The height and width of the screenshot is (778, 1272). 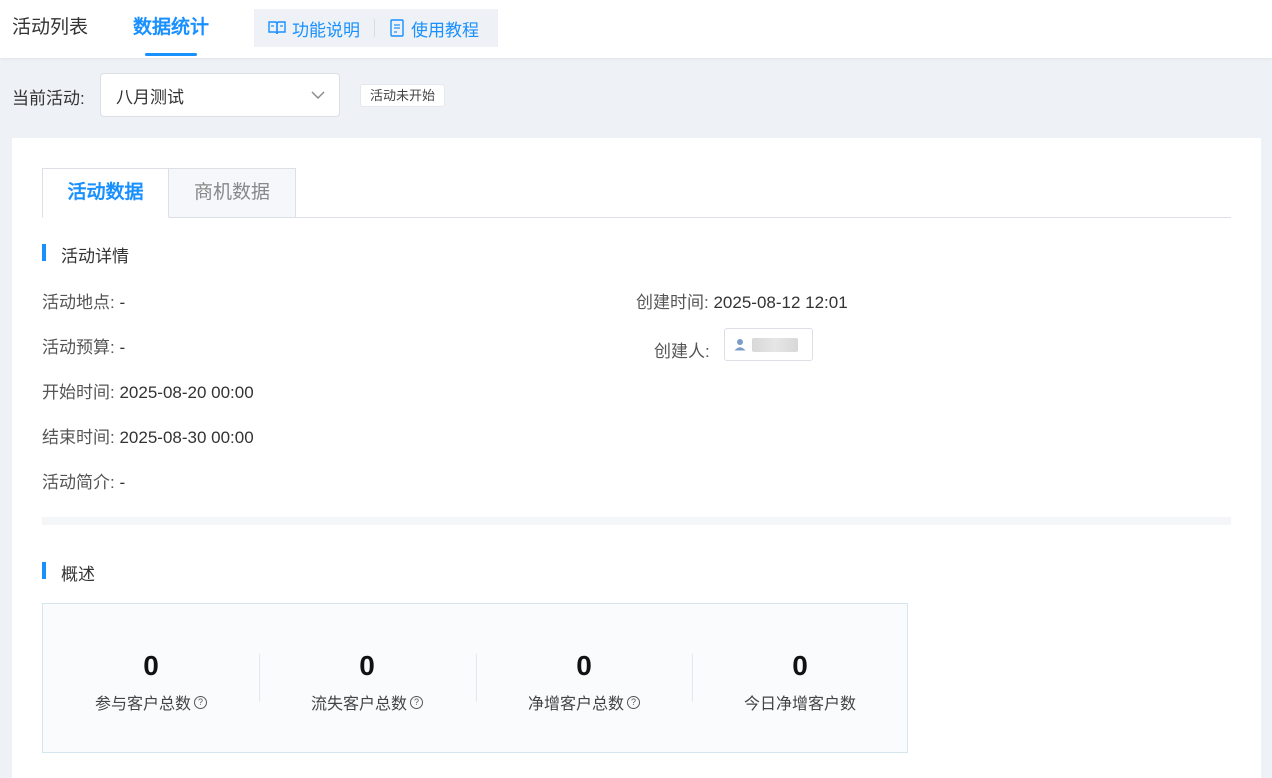 I want to click on created-time-value: 2025-08-12 12:01, so click(x=780, y=302).